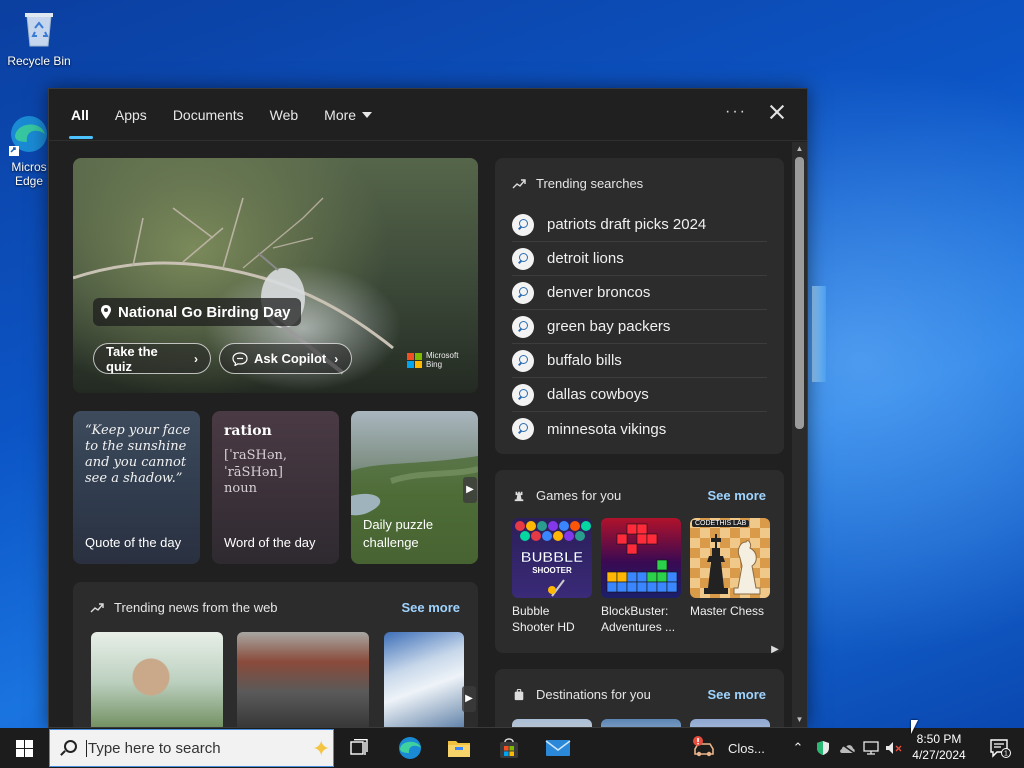 This screenshot has height=768, width=1024. I want to click on hero-title: National Go Birding Day, so click(197, 312).